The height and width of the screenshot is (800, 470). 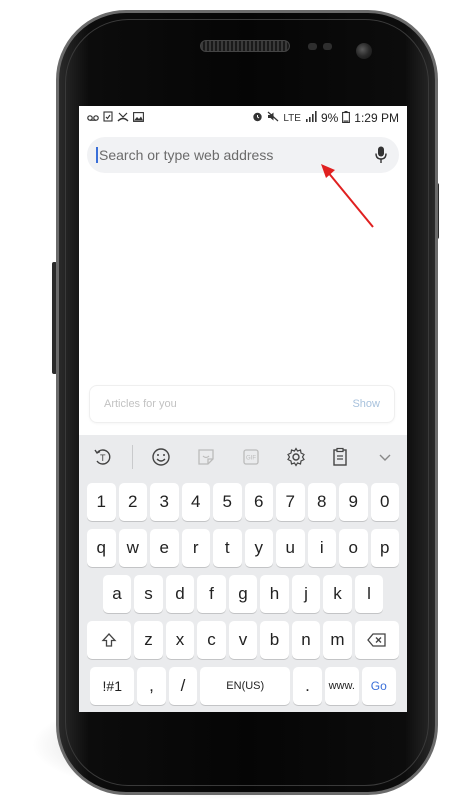 What do you see at coordinates (258, 502) in the screenshot?
I see `key-6: 6` at bounding box center [258, 502].